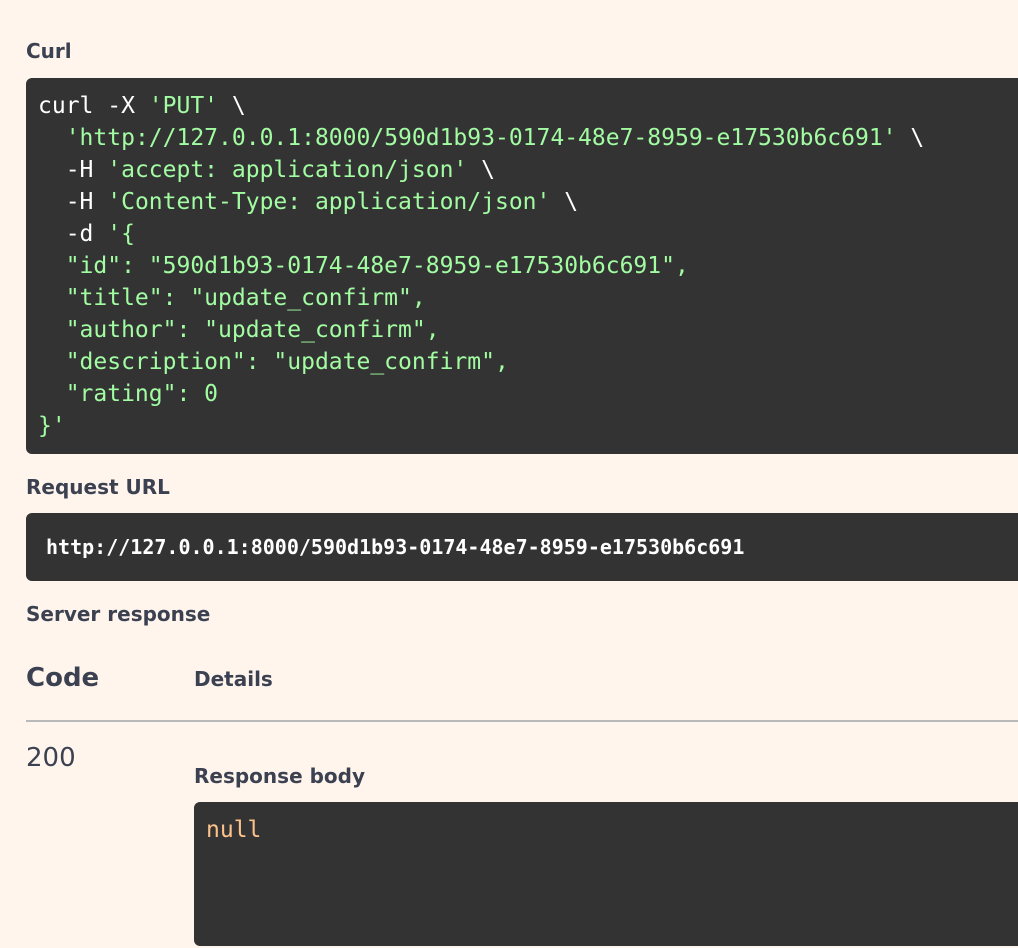  Describe the element at coordinates (118, 614) in the screenshot. I see `server-response-label: Server response` at that location.